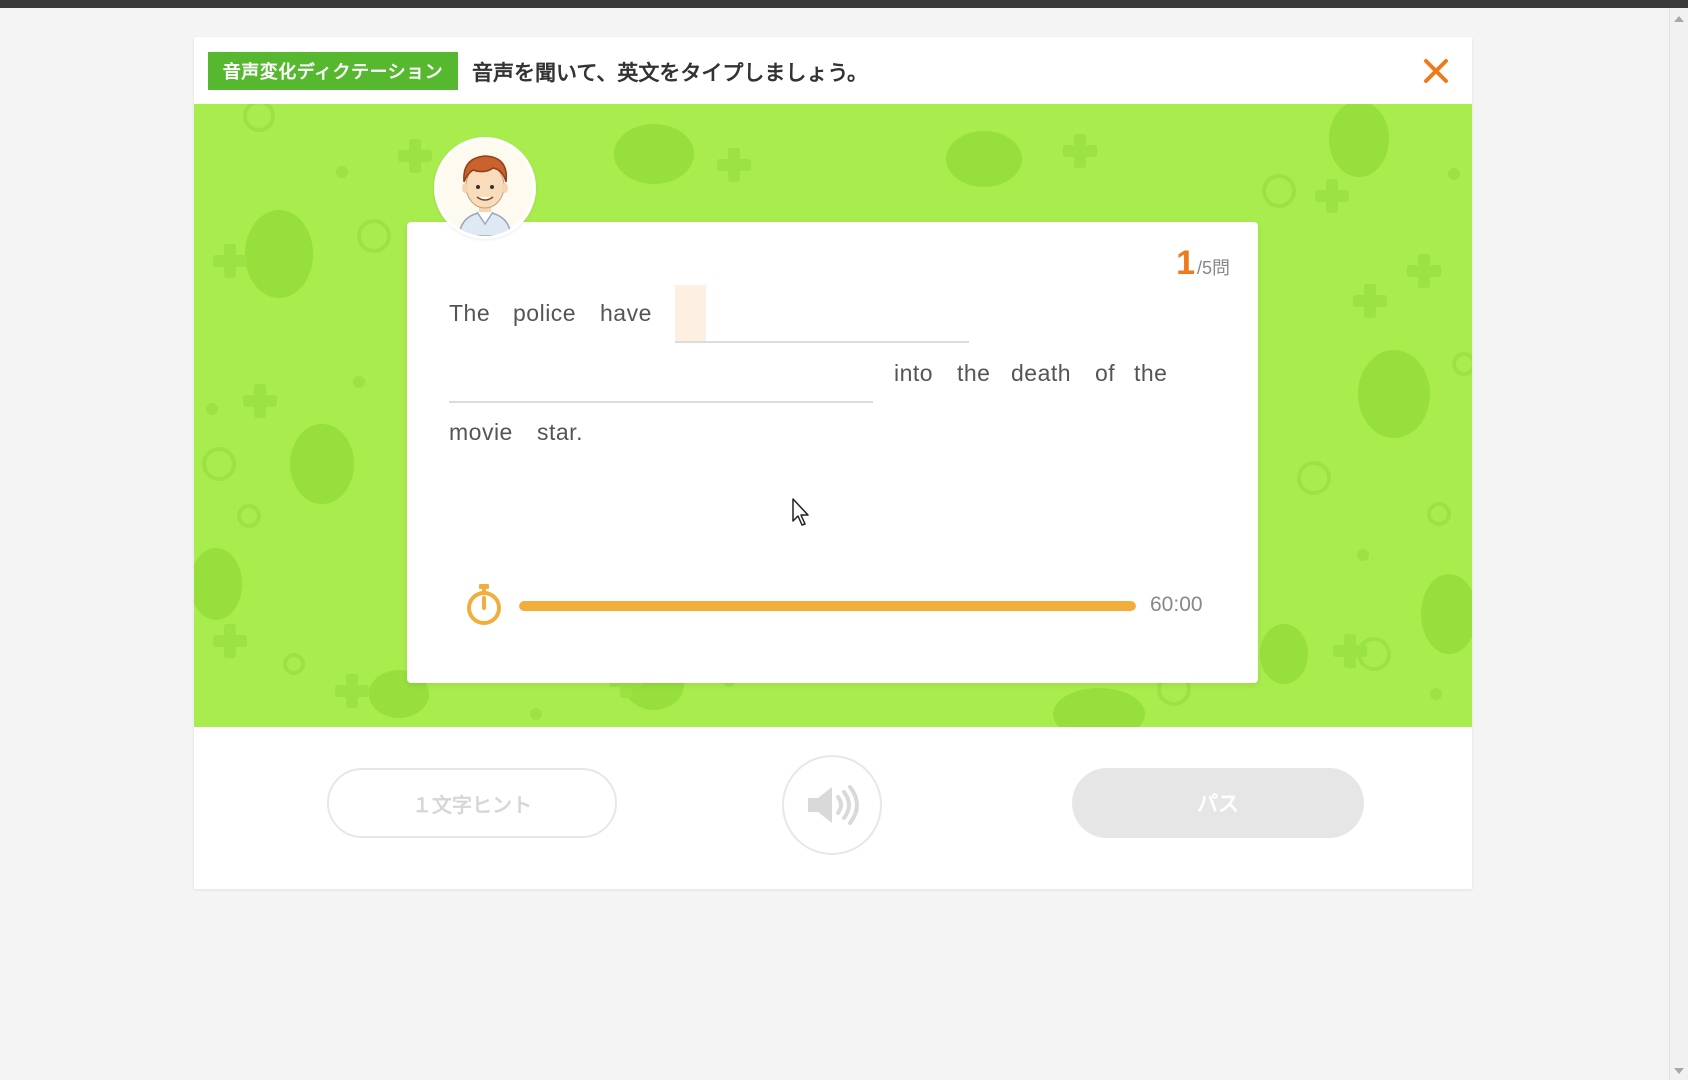  Describe the element at coordinates (1185, 263) in the screenshot. I see `question-current-number: 1` at that location.